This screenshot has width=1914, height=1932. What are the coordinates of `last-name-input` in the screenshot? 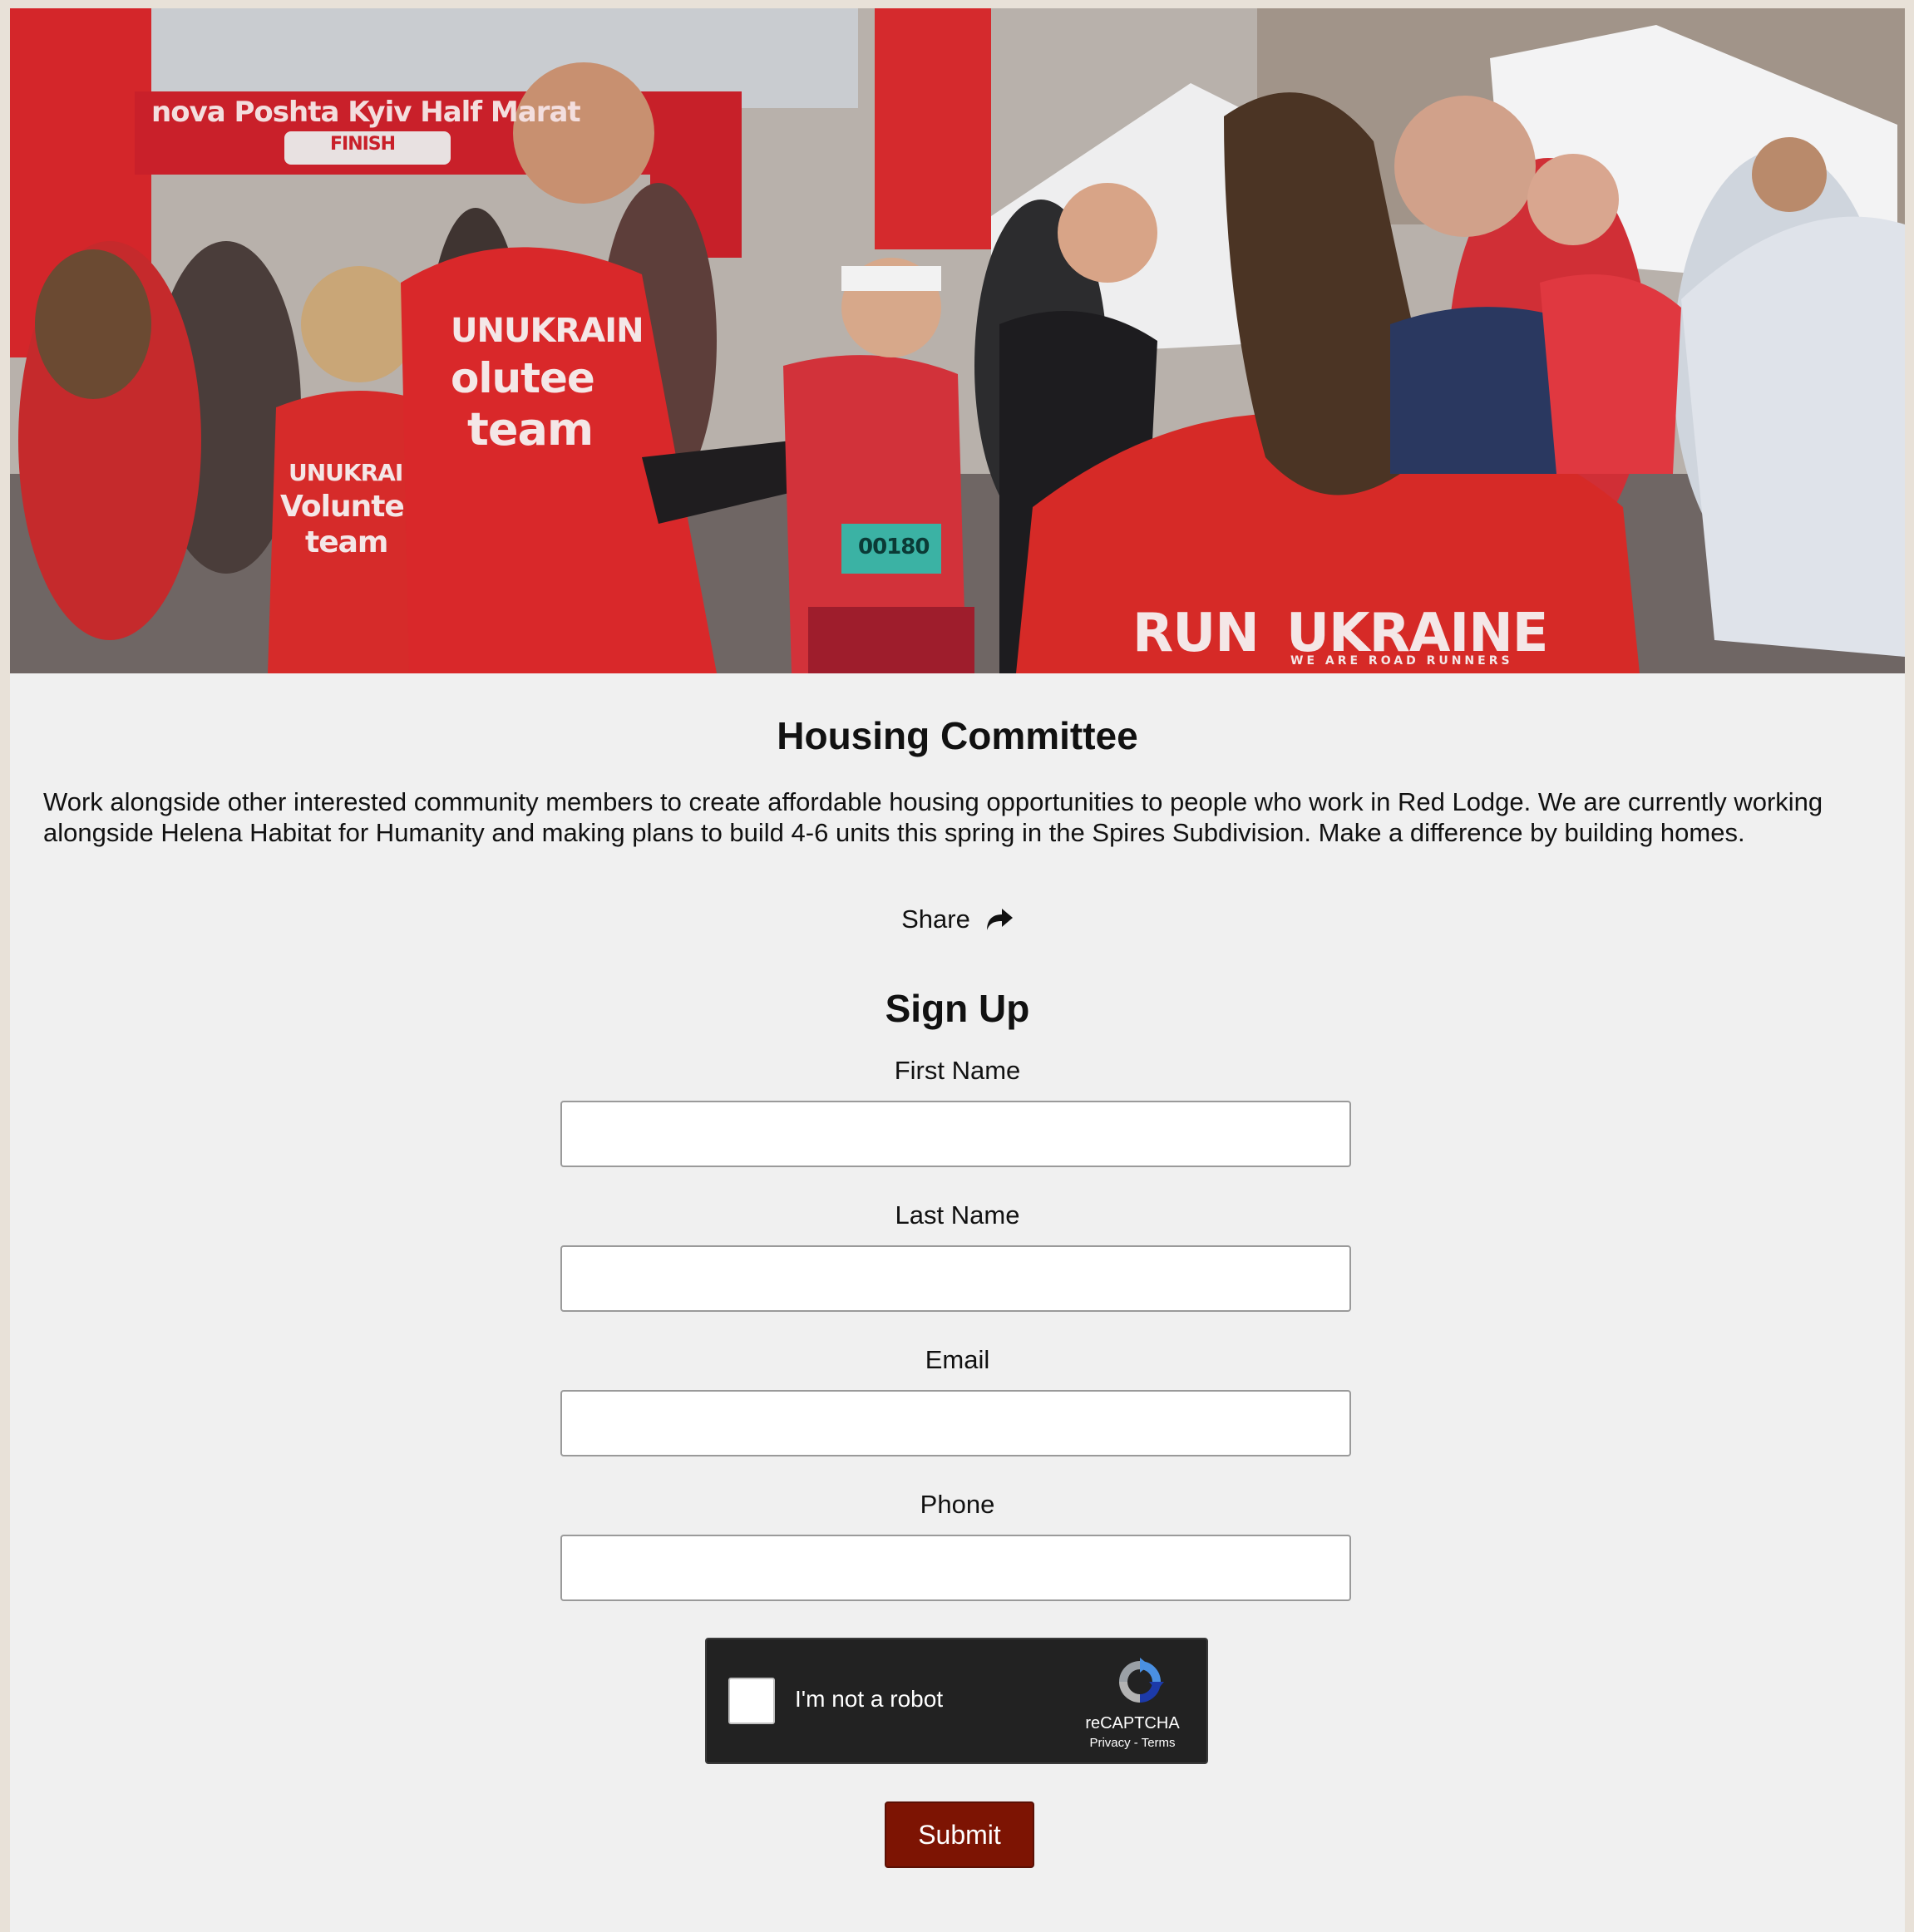 It's located at (955, 1278).